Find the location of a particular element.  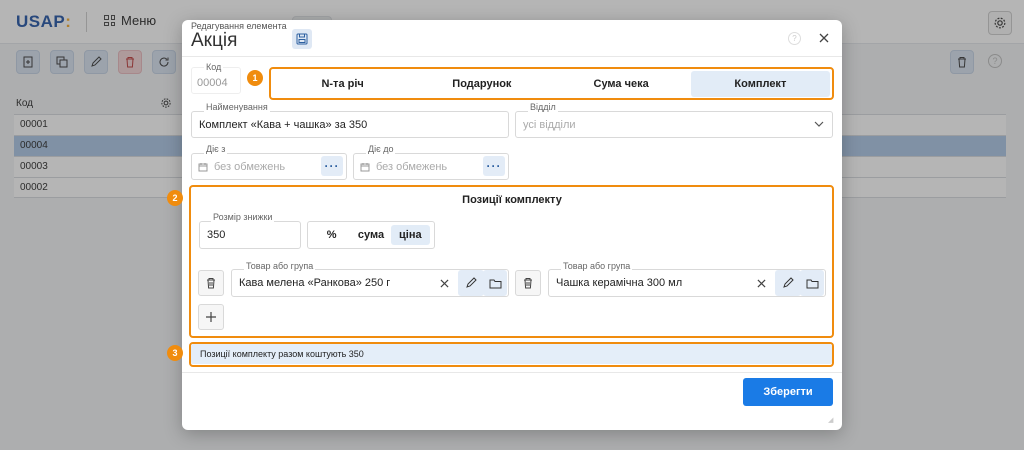

kit-summary-text: Позиції комплекту разом коштують 350 is located at coordinates (511, 354).